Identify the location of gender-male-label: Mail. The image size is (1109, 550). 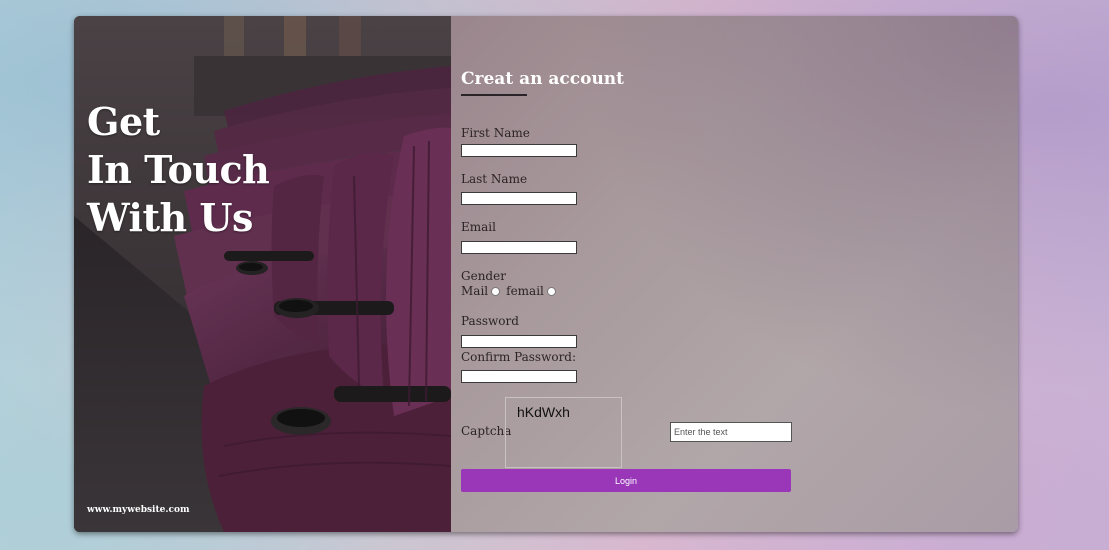
(475, 291).